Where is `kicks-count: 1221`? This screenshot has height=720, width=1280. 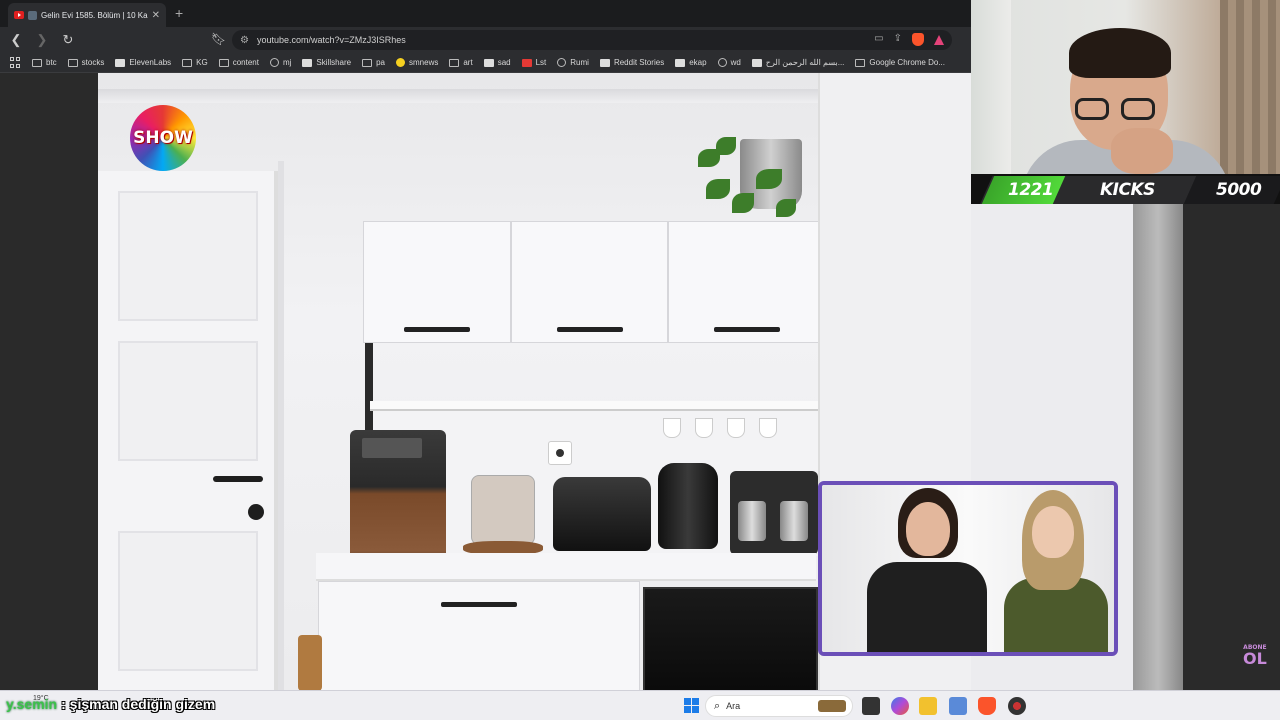 kicks-count: 1221 is located at coordinates (1031, 190).